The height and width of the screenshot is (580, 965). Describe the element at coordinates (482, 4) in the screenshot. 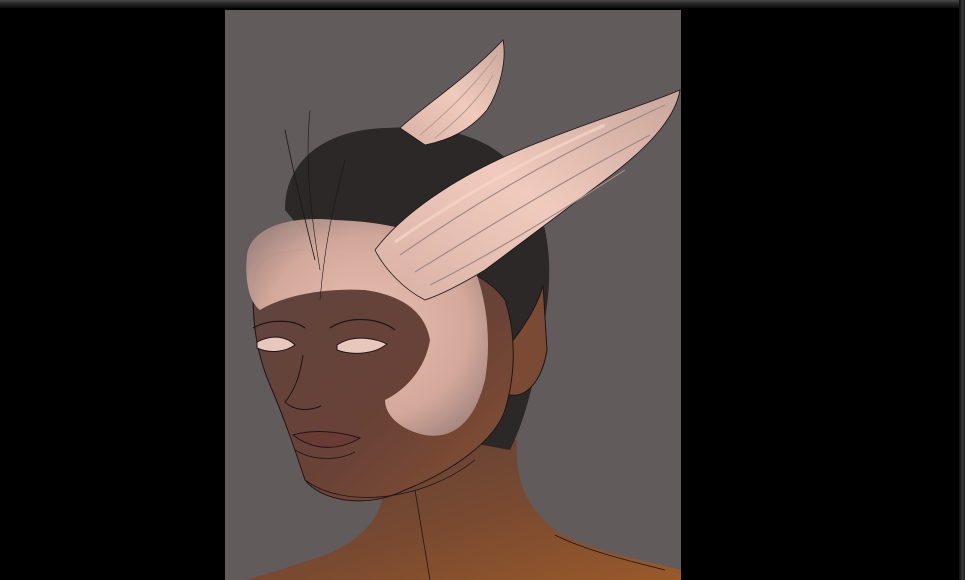

I see `window-top-border` at that location.